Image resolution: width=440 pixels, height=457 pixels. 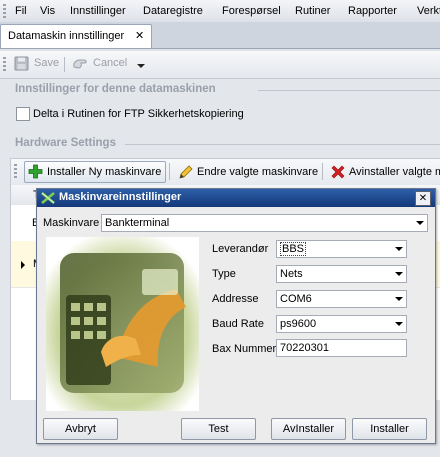 What do you see at coordinates (80, 429) in the screenshot?
I see `cancel-dialog-button: Avbryt` at bounding box center [80, 429].